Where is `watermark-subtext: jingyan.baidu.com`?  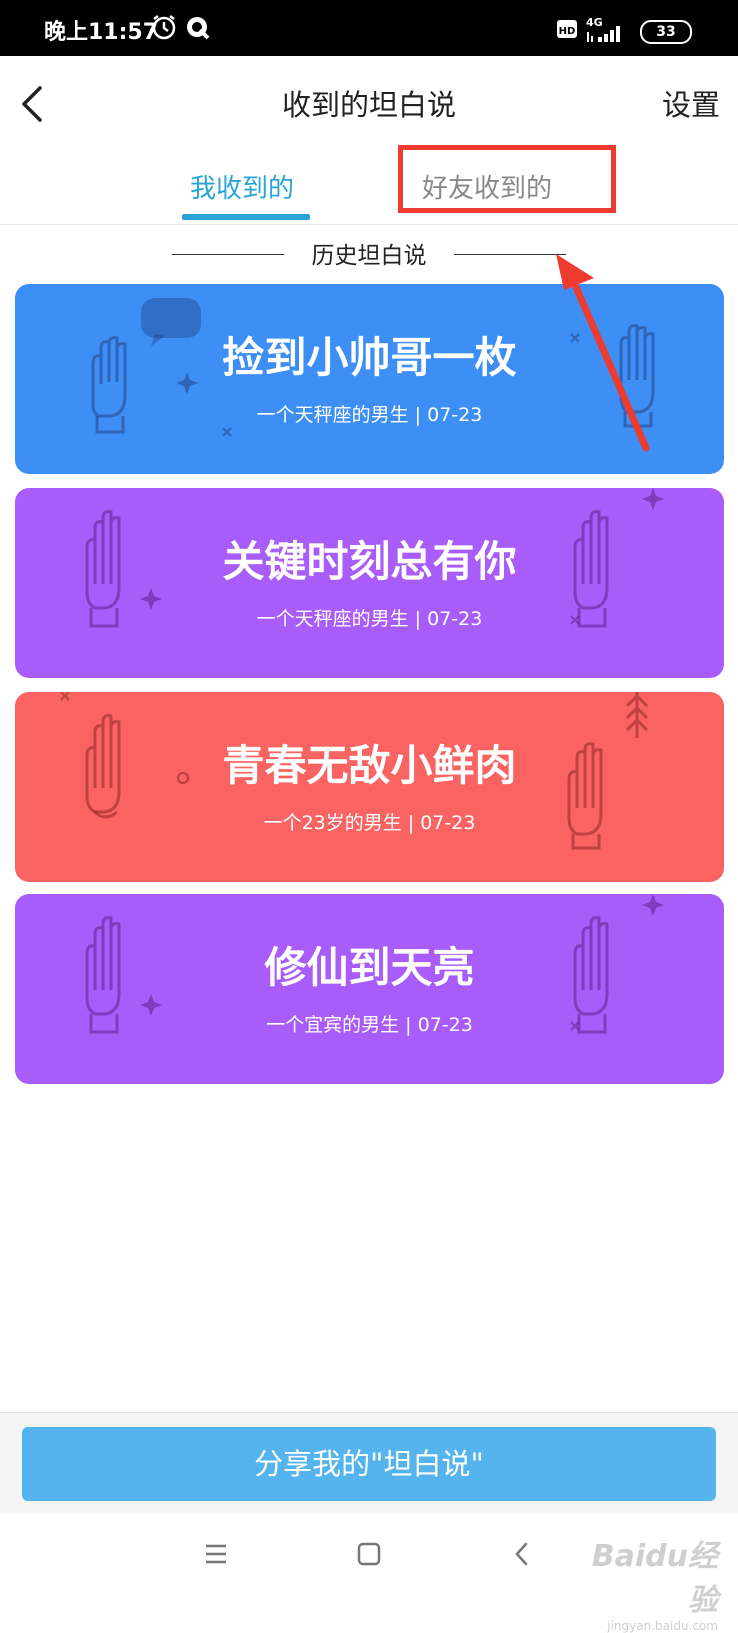
watermark-subtext: jingyan.baidu.com is located at coordinates (662, 1626).